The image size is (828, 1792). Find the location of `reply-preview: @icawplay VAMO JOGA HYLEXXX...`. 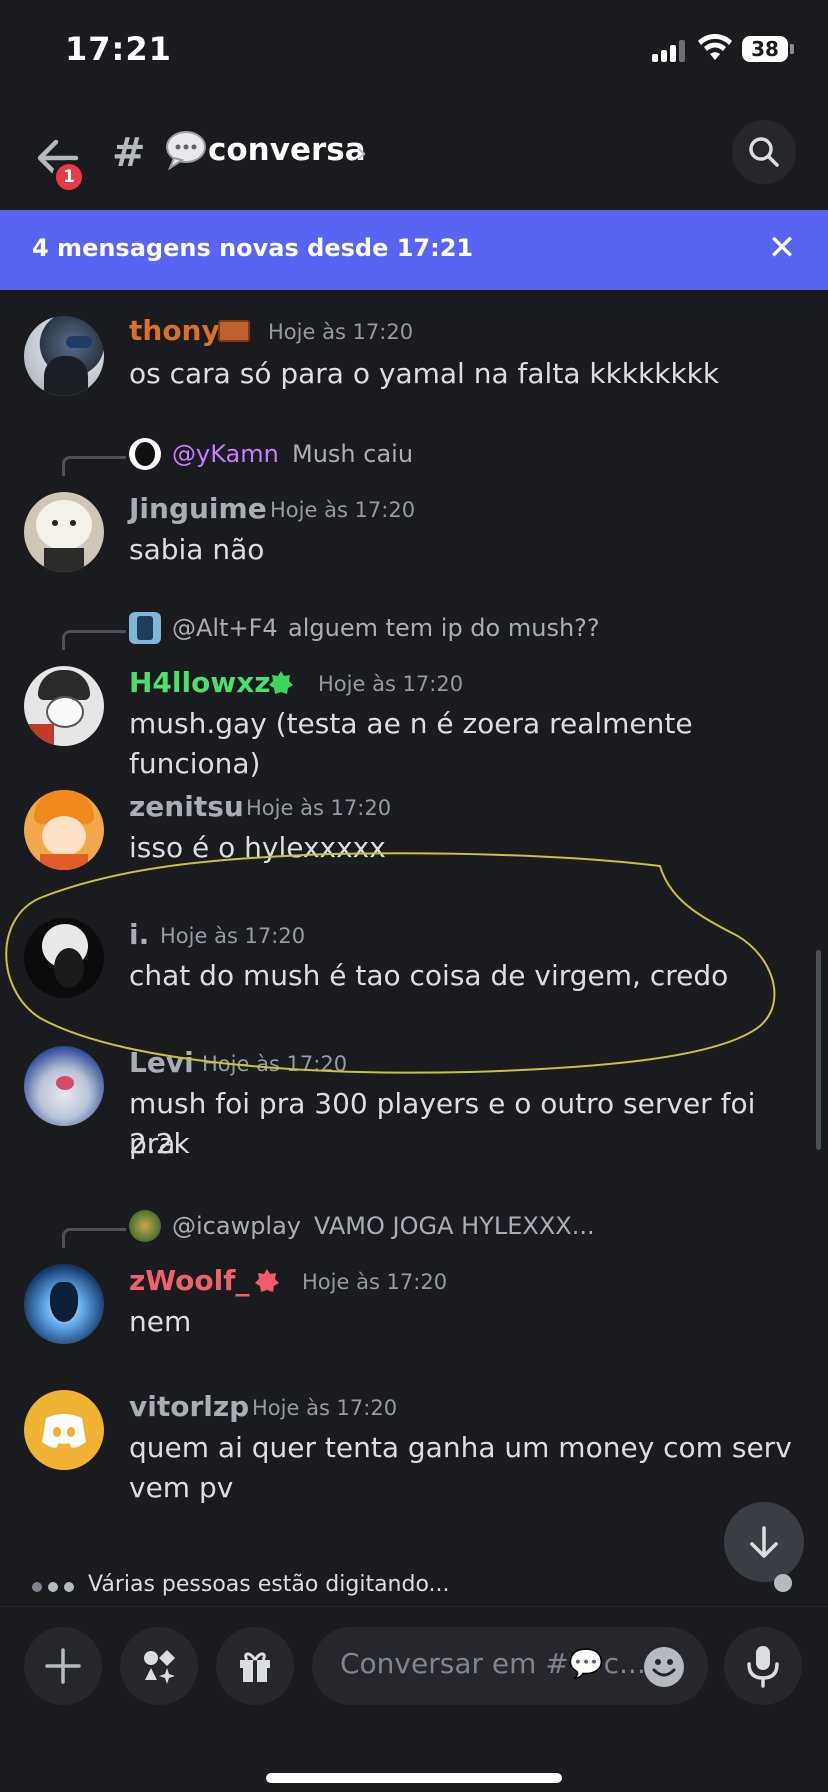

reply-preview: @icawplay VAMO JOGA HYLEXXX... is located at coordinates (414, 1229).